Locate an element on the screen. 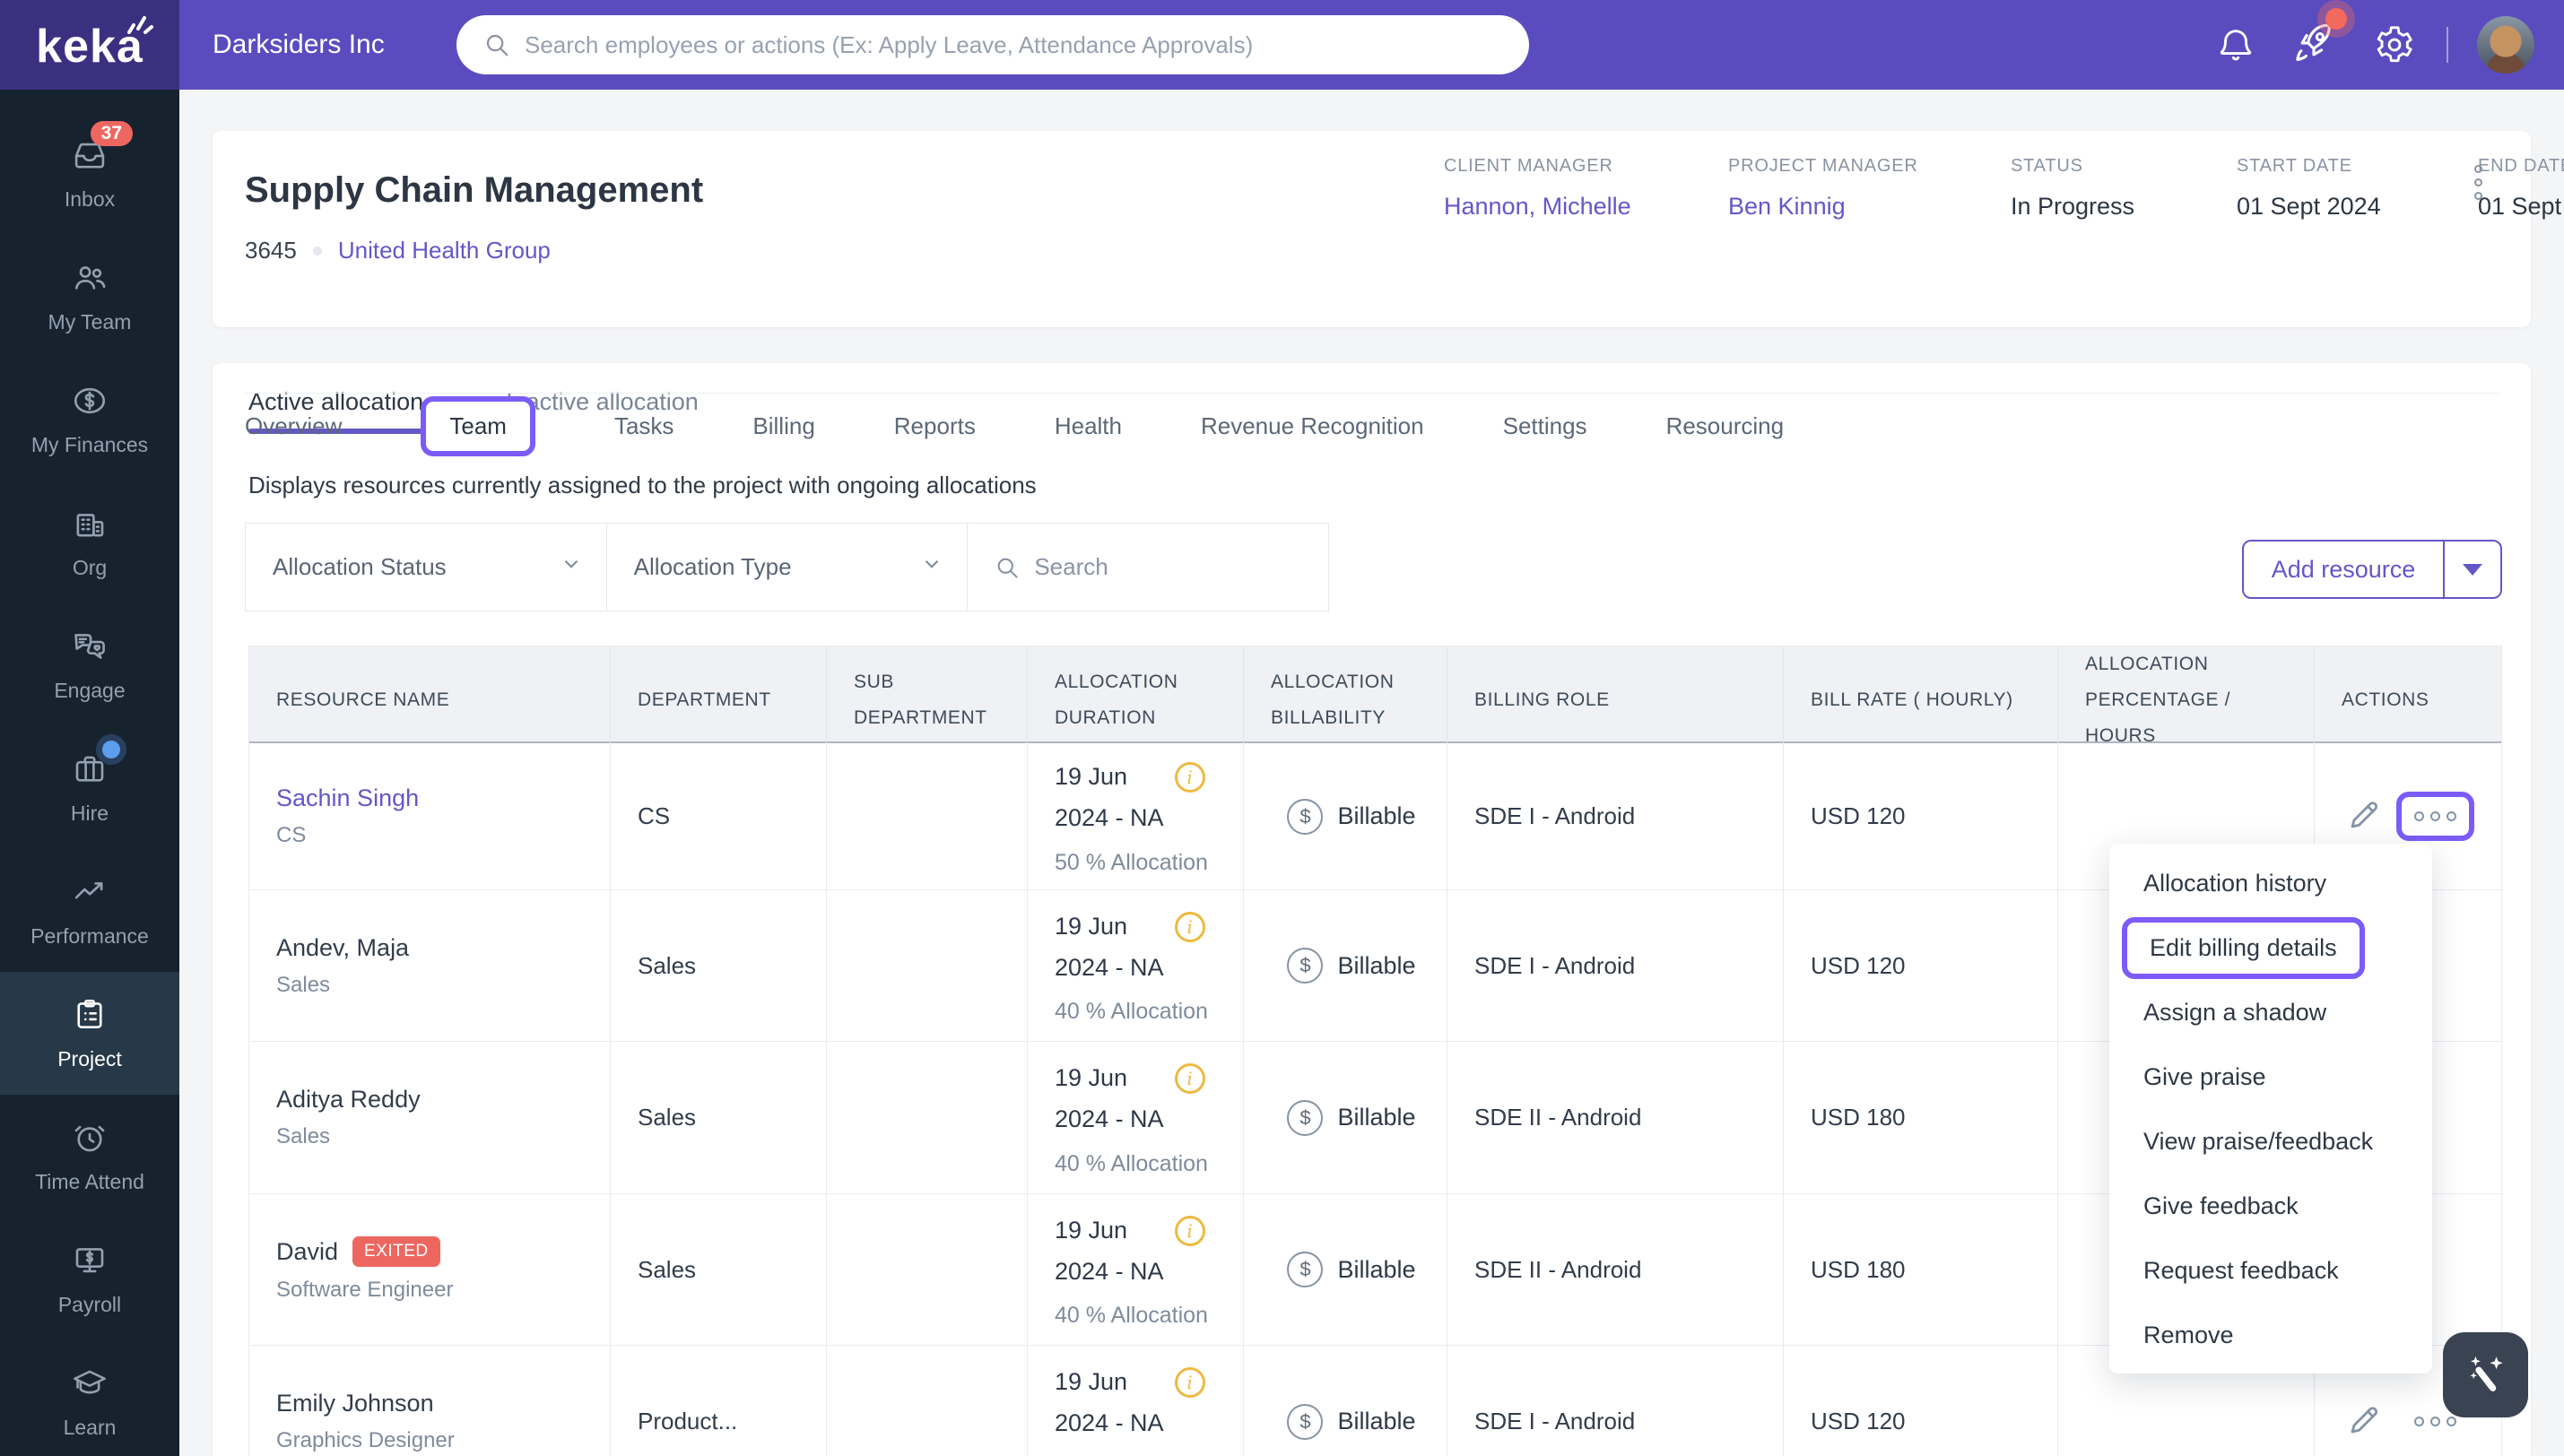 The width and height of the screenshot is (2564, 1456). menu-item-request-feedback: Request feedback is located at coordinates (2271, 1270).